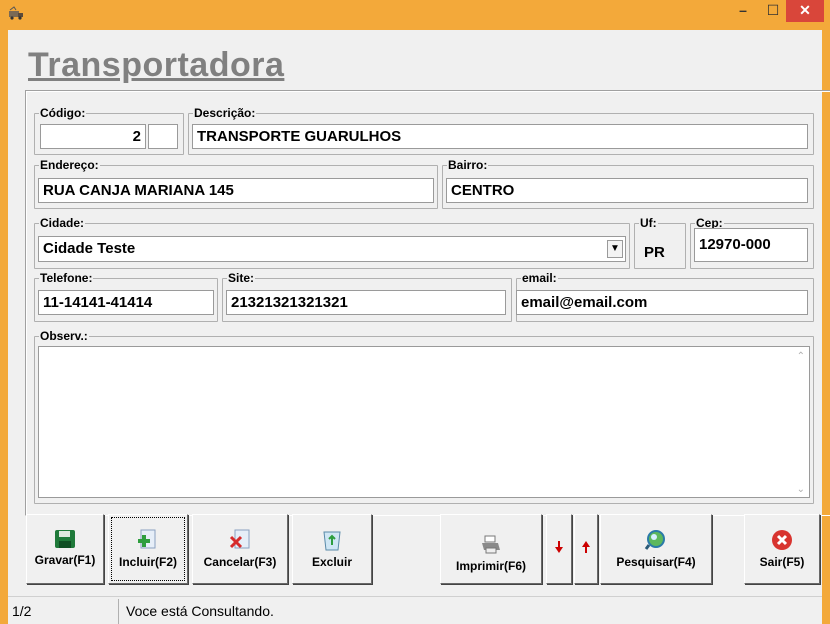 Image resolution: width=830 pixels, height=624 pixels. I want to click on endereco-field: RUA CANJA MARIANA 145, so click(236, 190).